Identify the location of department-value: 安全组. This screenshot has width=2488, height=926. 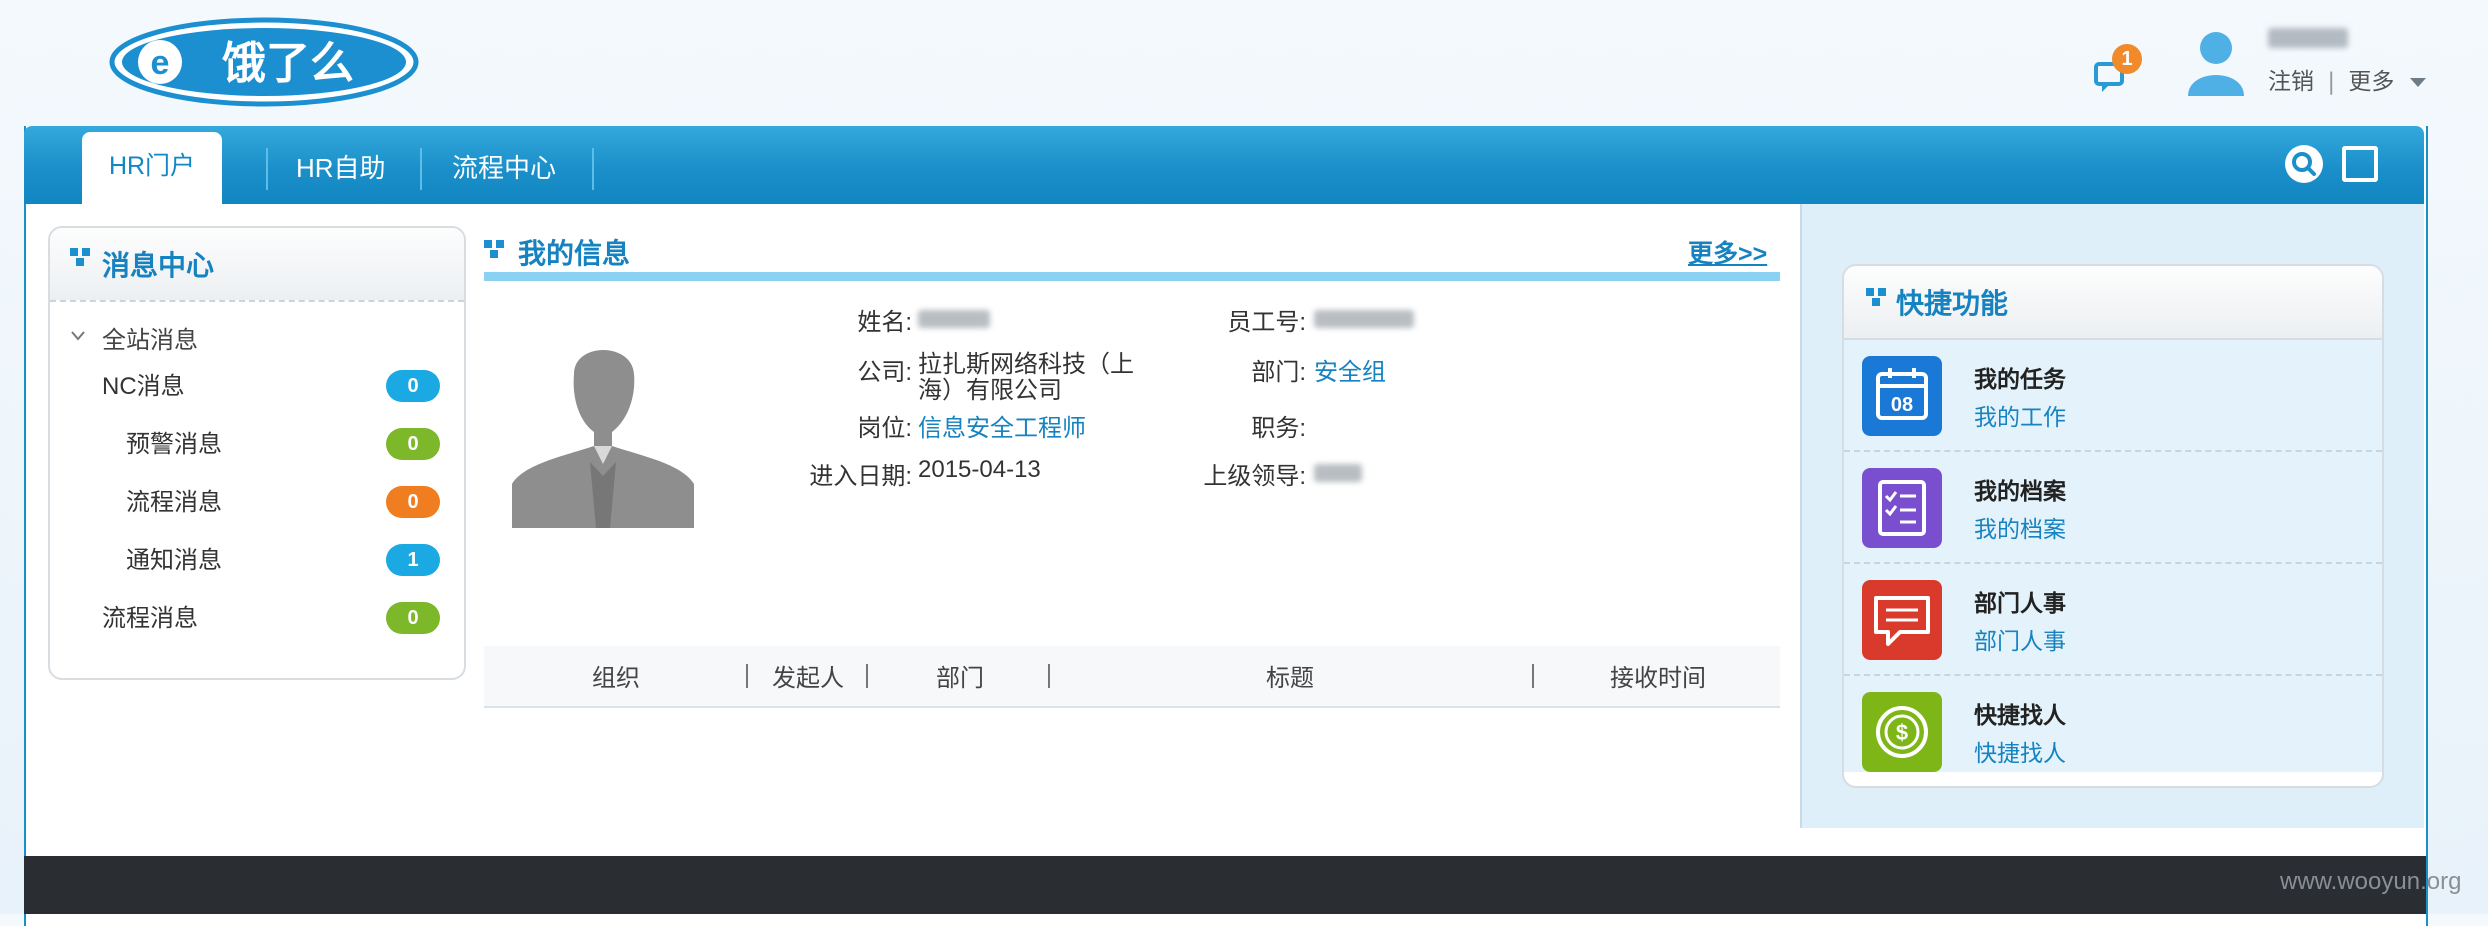
(1350, 369).